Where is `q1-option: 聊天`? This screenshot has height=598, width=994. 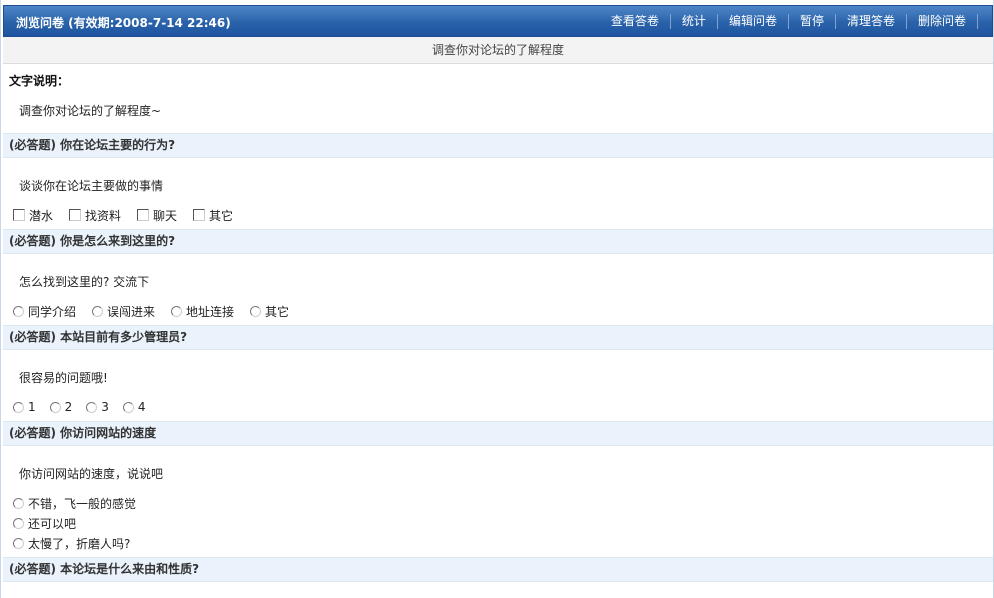
q1-option: 聊天 is located at coordinates (157, 215).